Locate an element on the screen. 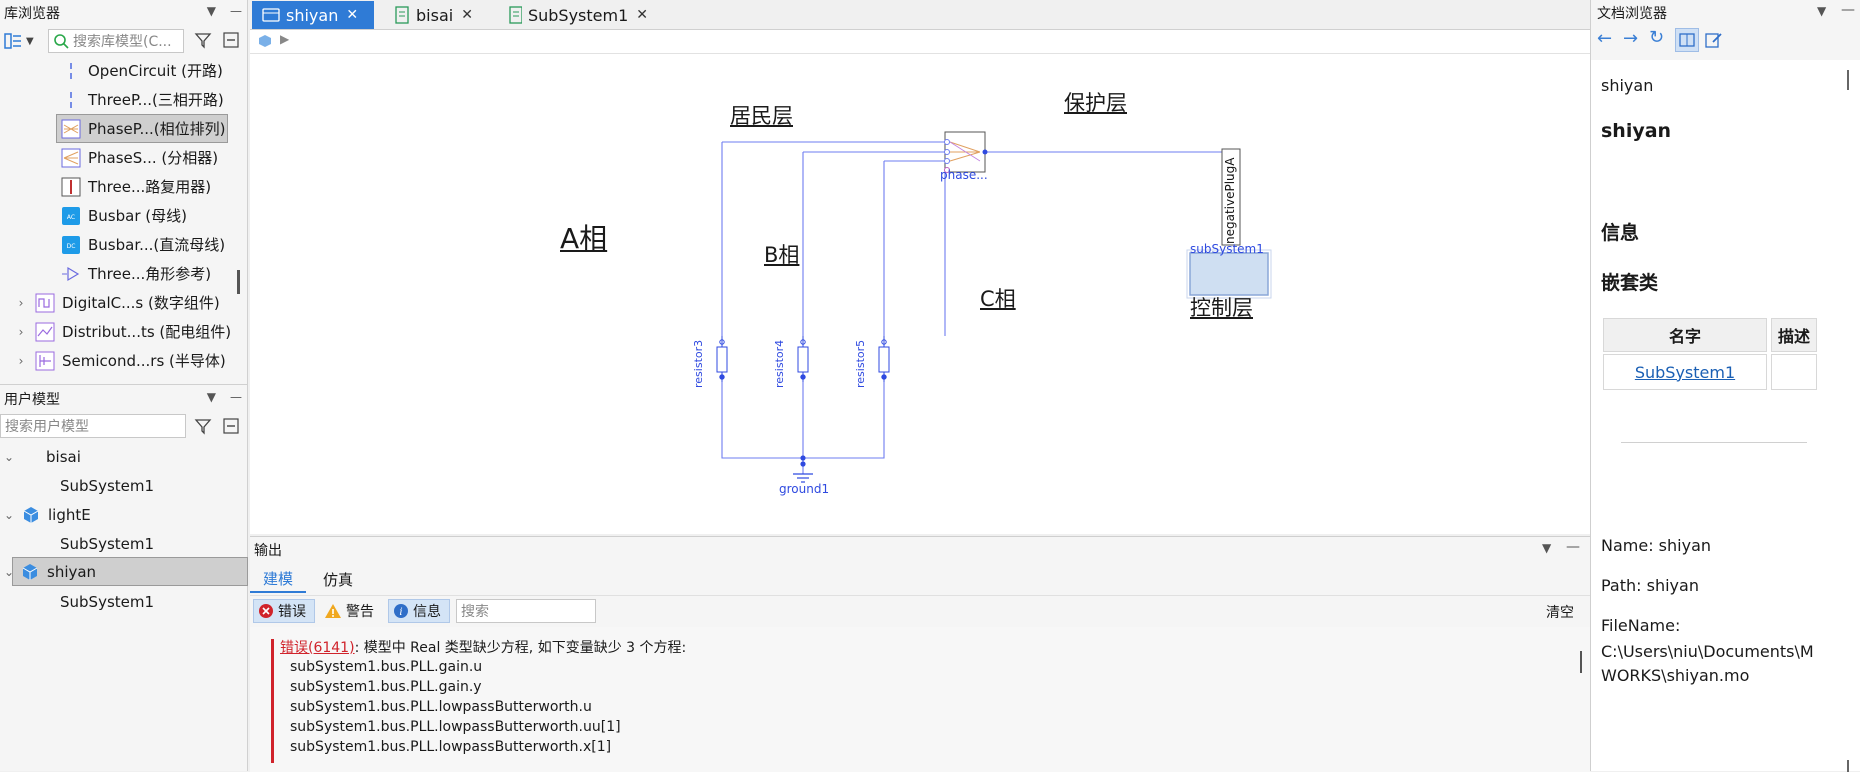 The height and width of the screenshot is (772, 1860). user-tree-shiyan-subsystem: SubSystem1 is located at coordinates (120, 601).